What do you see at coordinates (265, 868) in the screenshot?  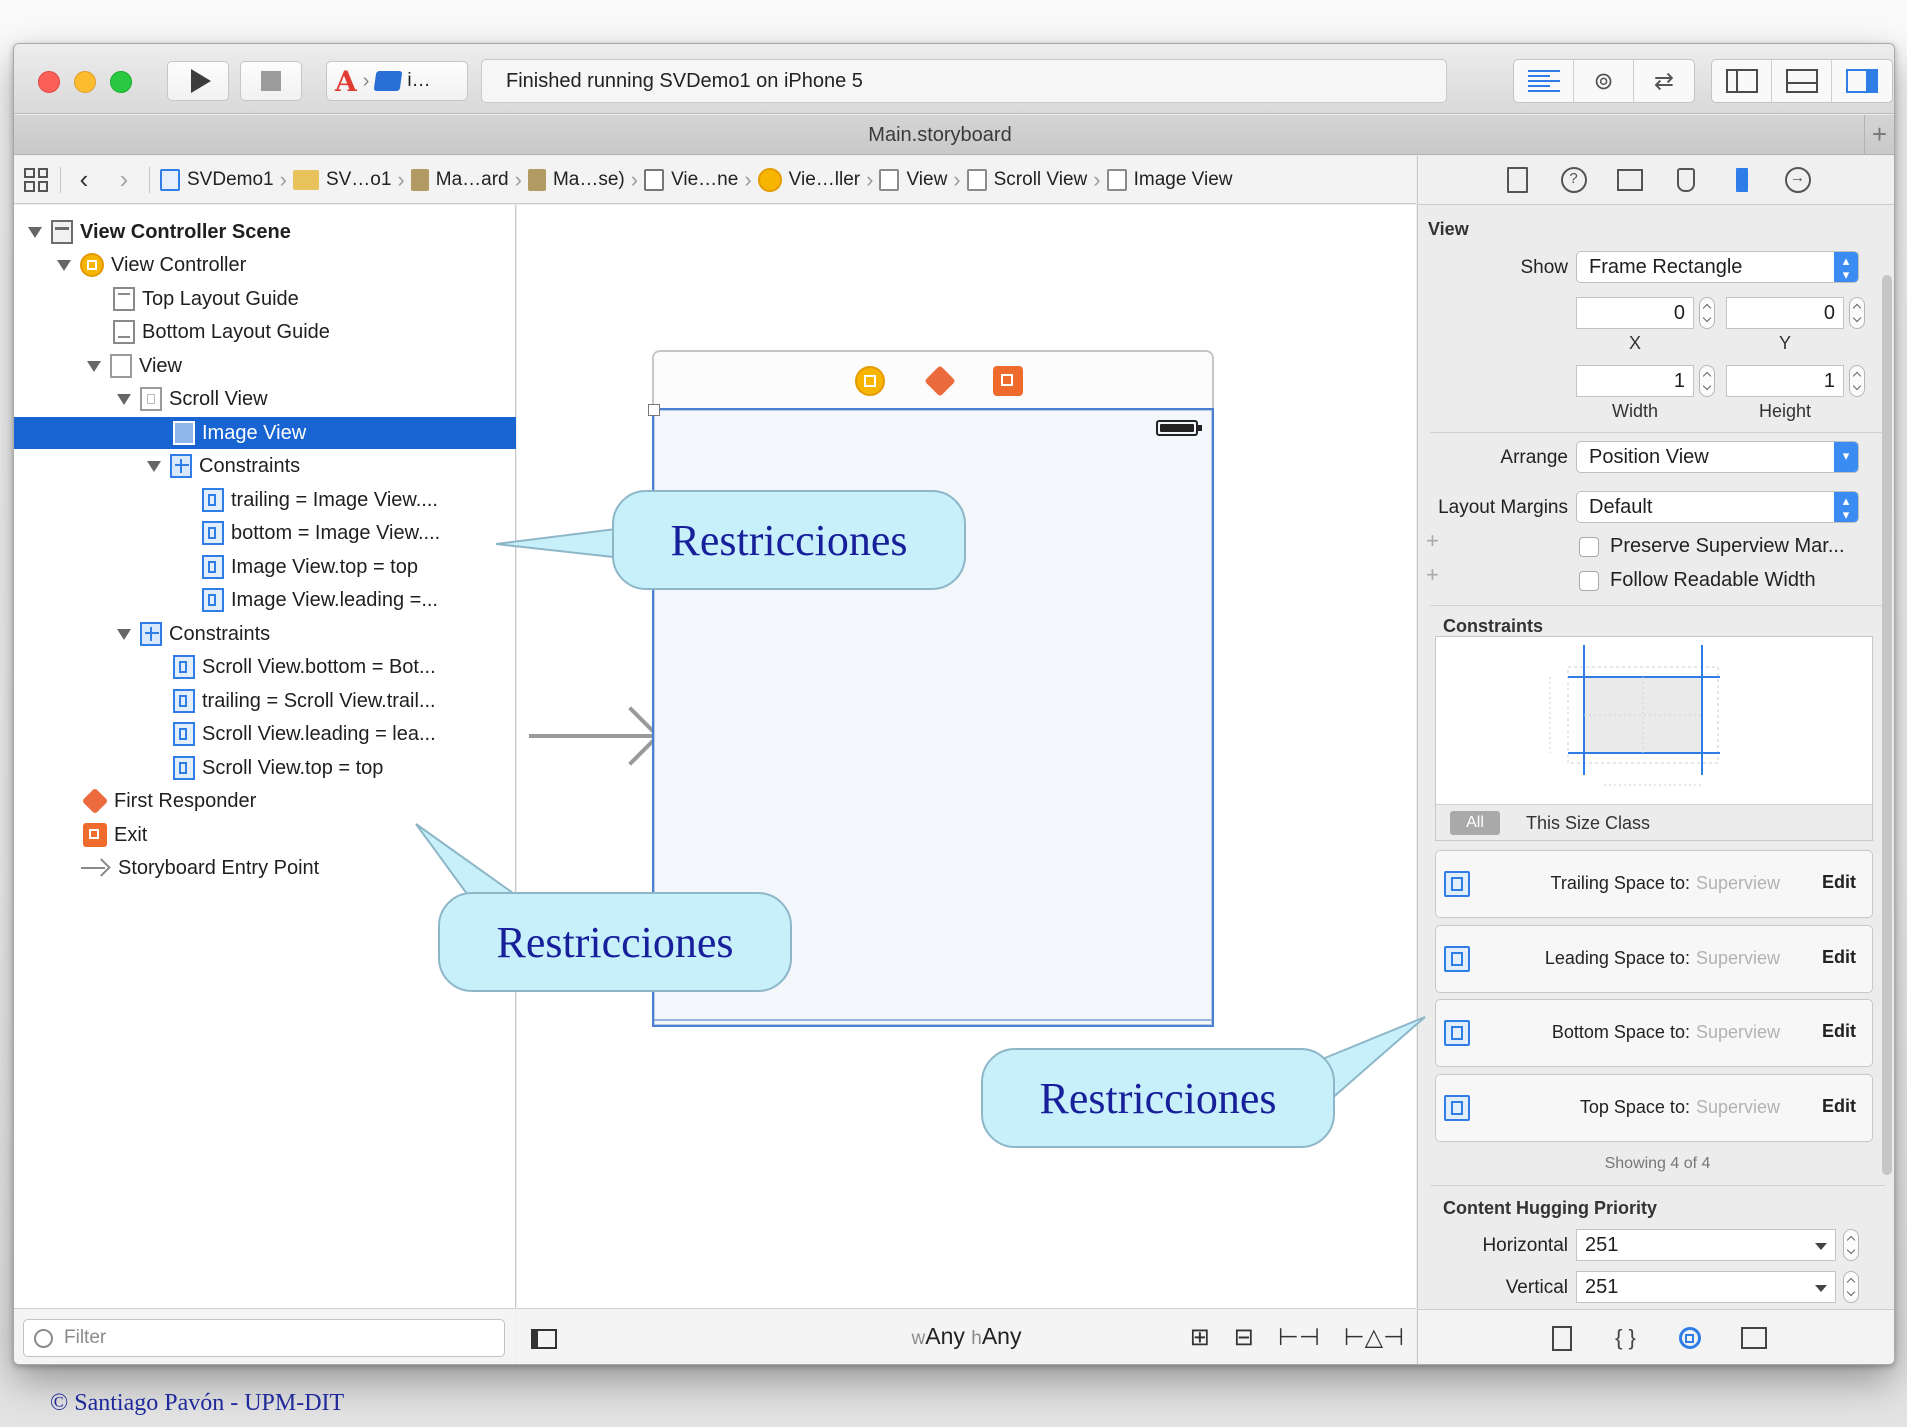 I see `outline-row-entry-point: Storyboard Entry Point` at bounding box center [265, 868].